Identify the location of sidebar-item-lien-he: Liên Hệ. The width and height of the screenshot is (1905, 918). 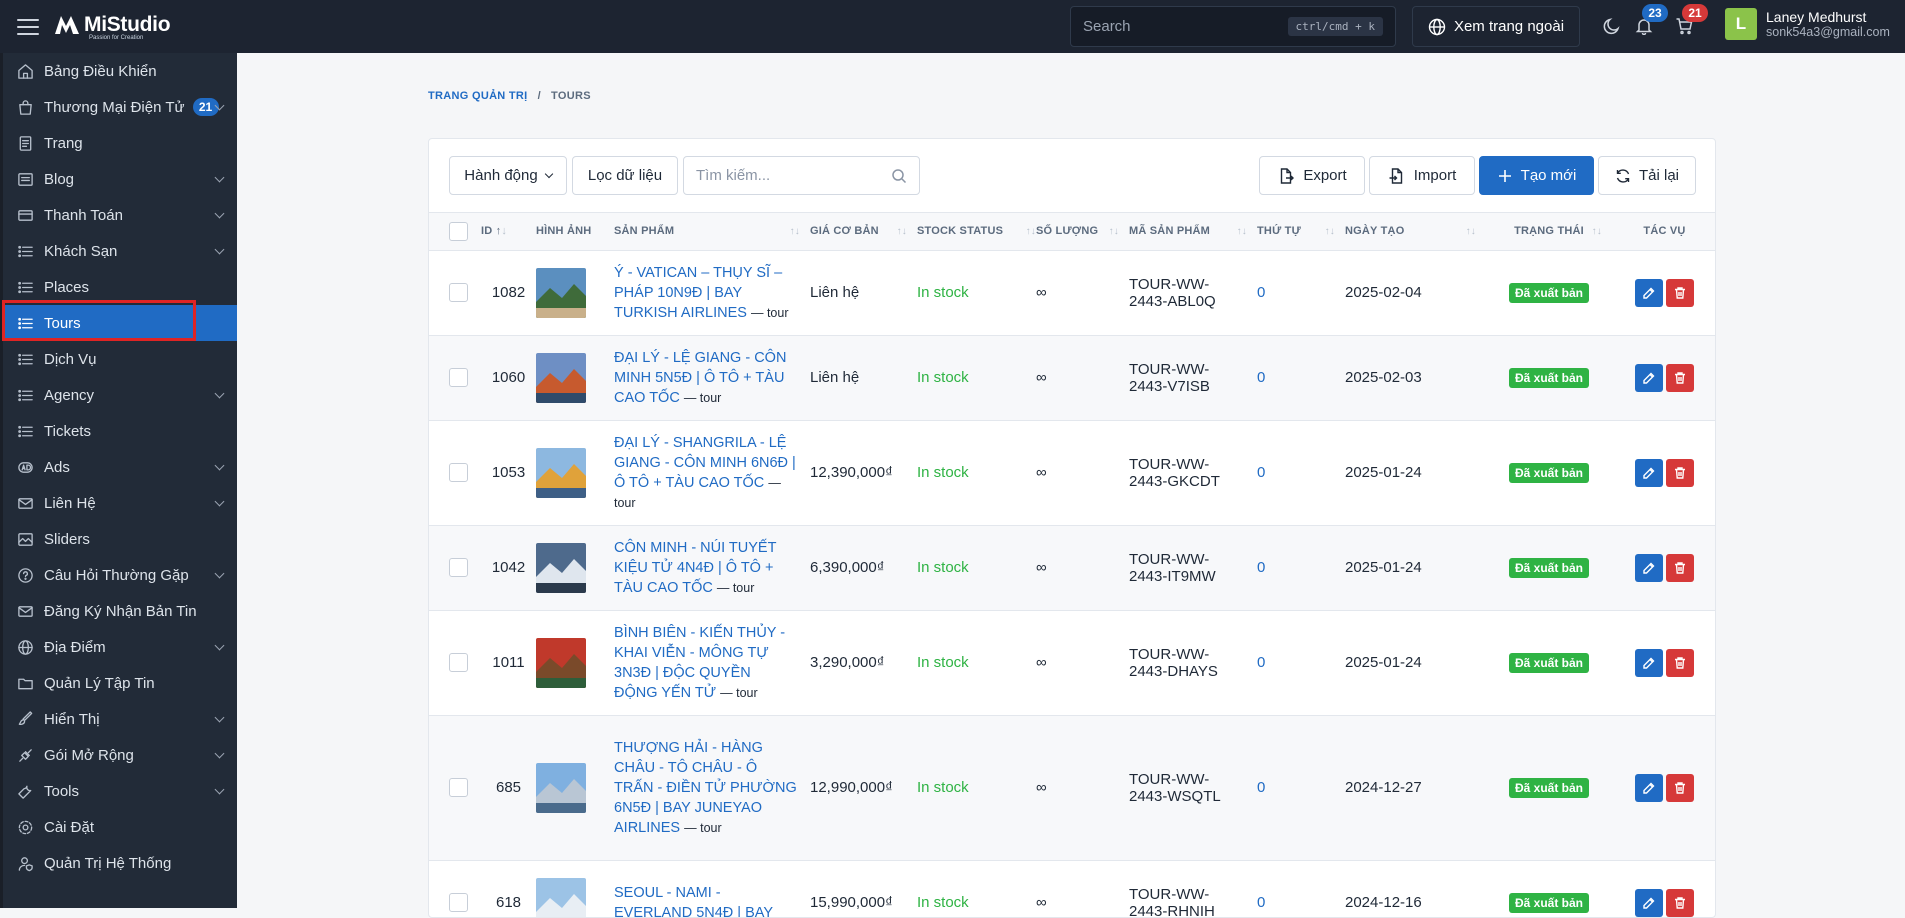
(120, 503).